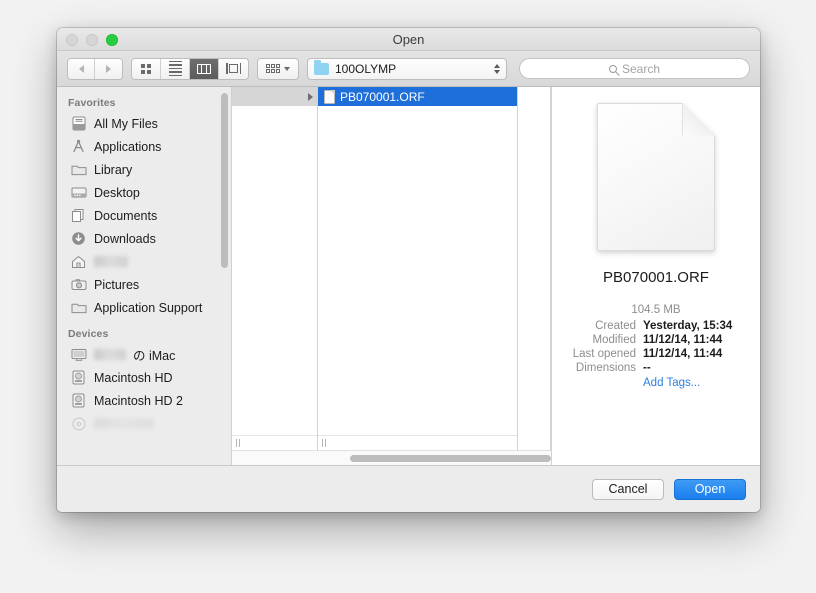  I want to click on metadata-label: Dimensions, so click(605, 368).